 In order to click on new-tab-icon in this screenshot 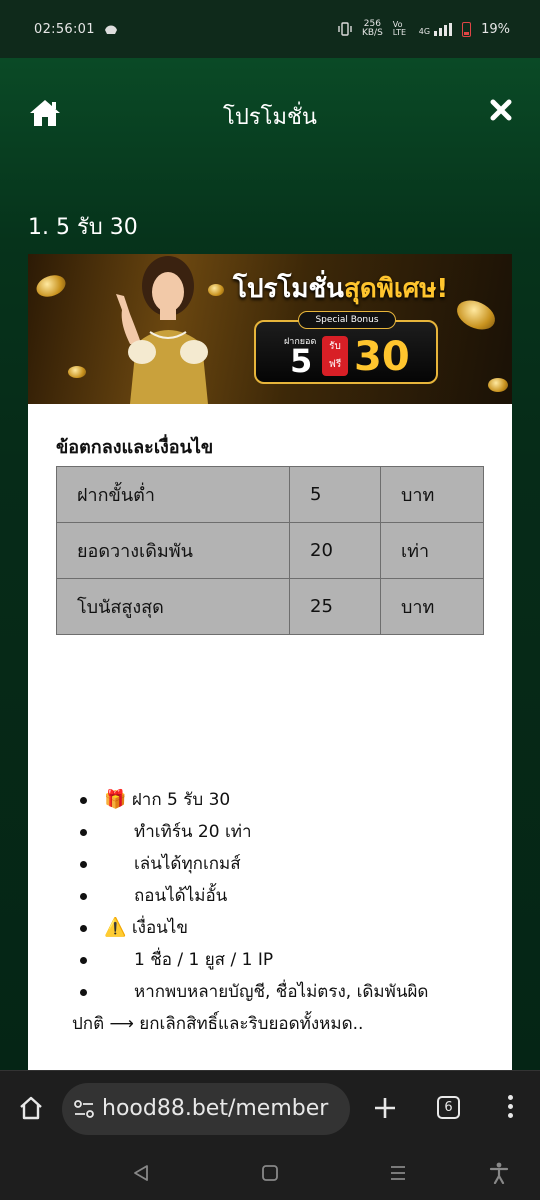, I will do `click(385, 1108)`.